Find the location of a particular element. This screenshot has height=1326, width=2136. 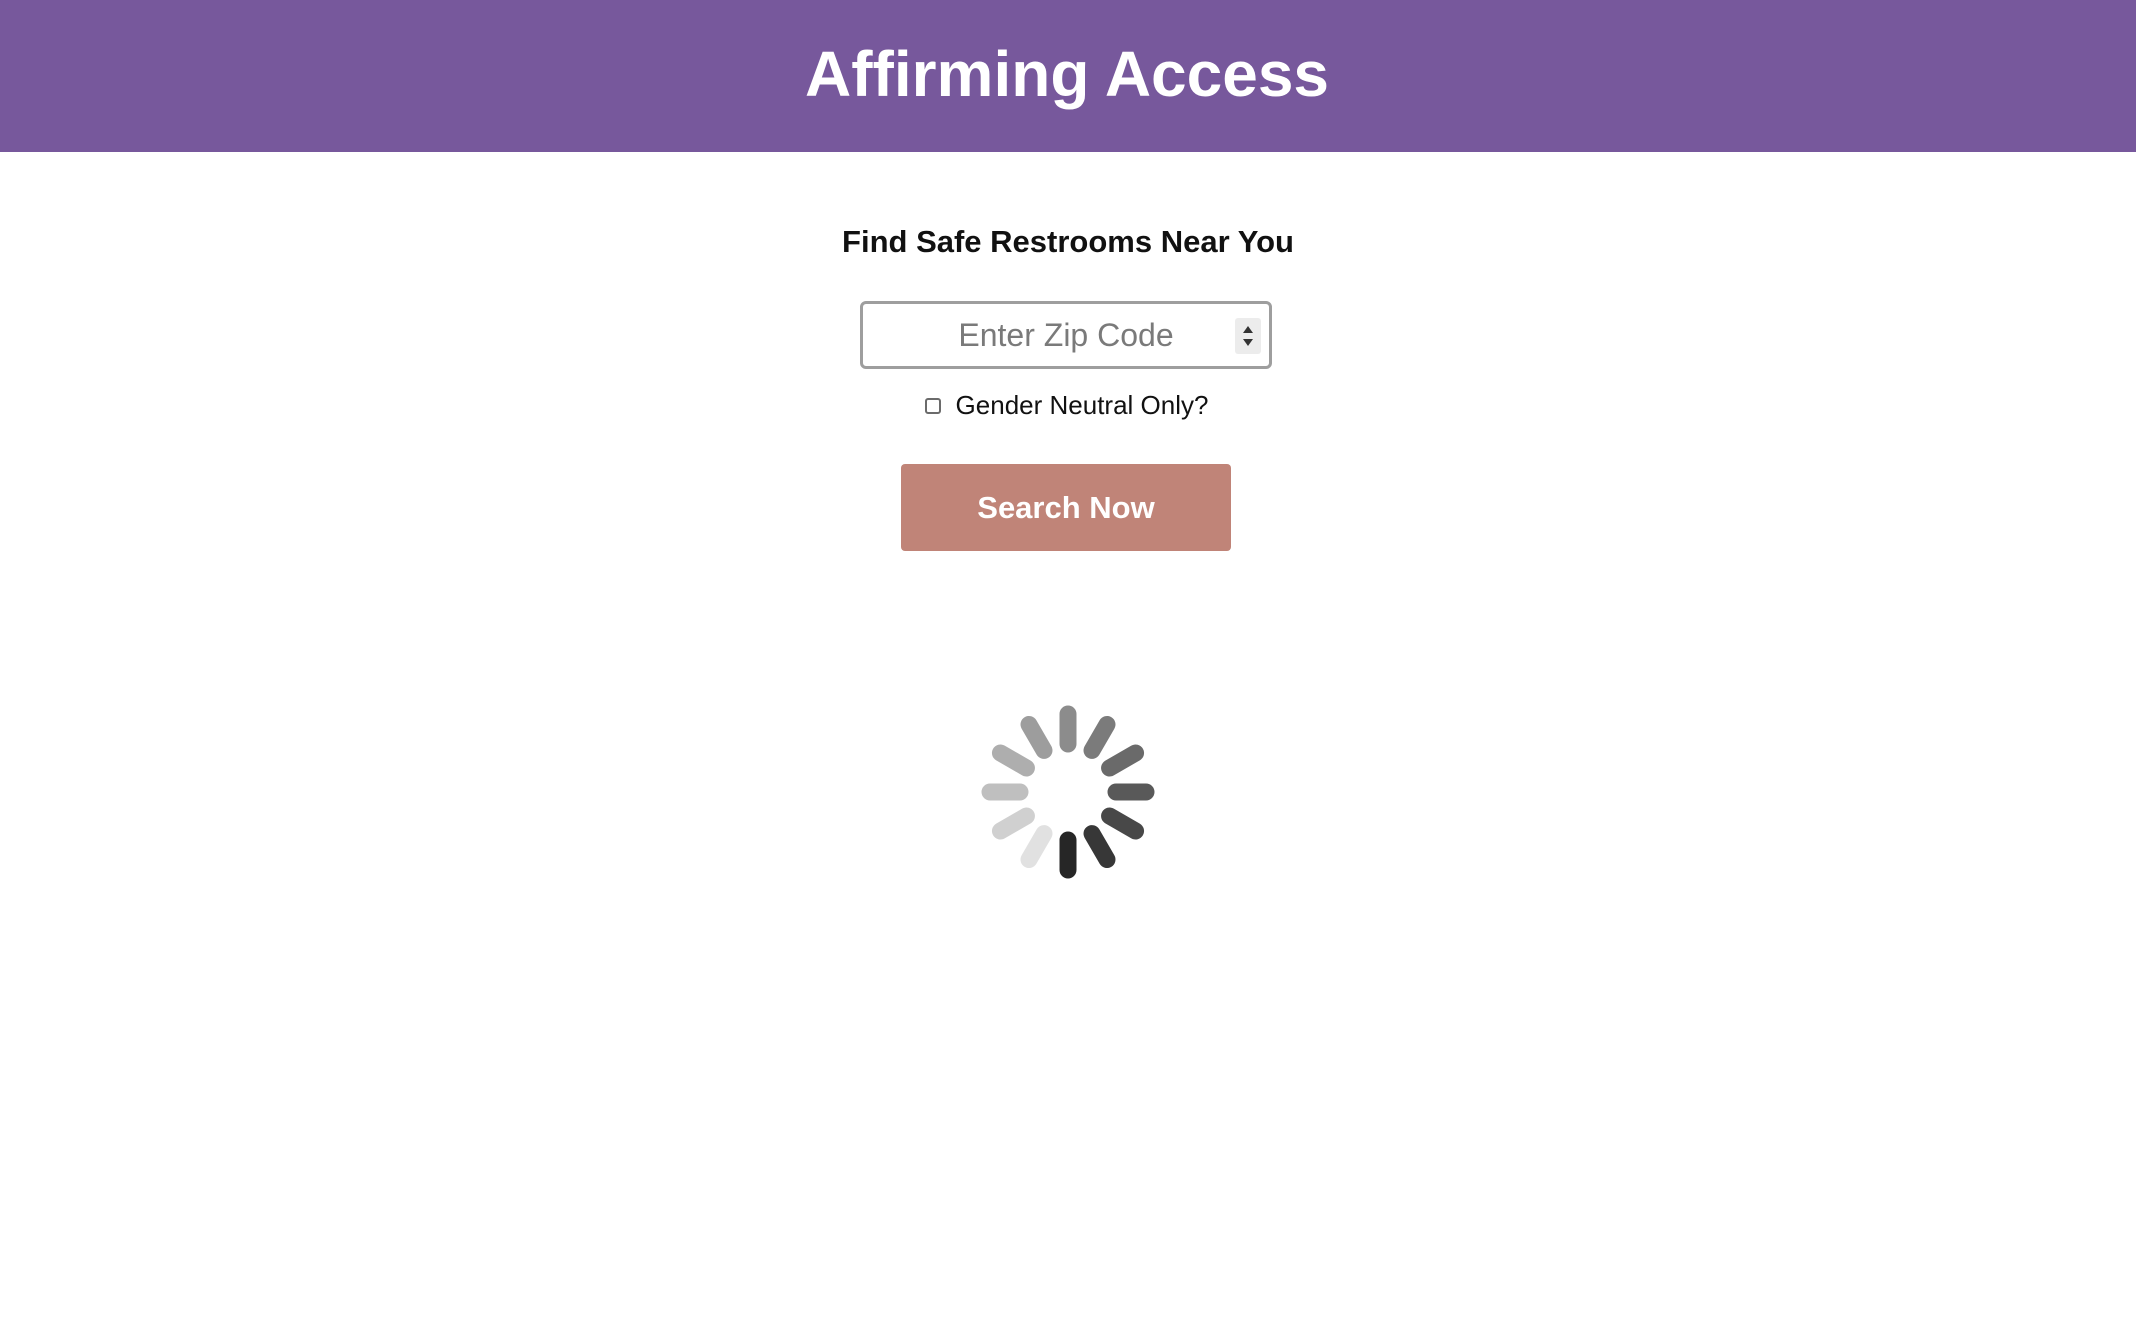

gender-neutral-label: Gender Neutral Only? is located at coordinates (1082, 405).